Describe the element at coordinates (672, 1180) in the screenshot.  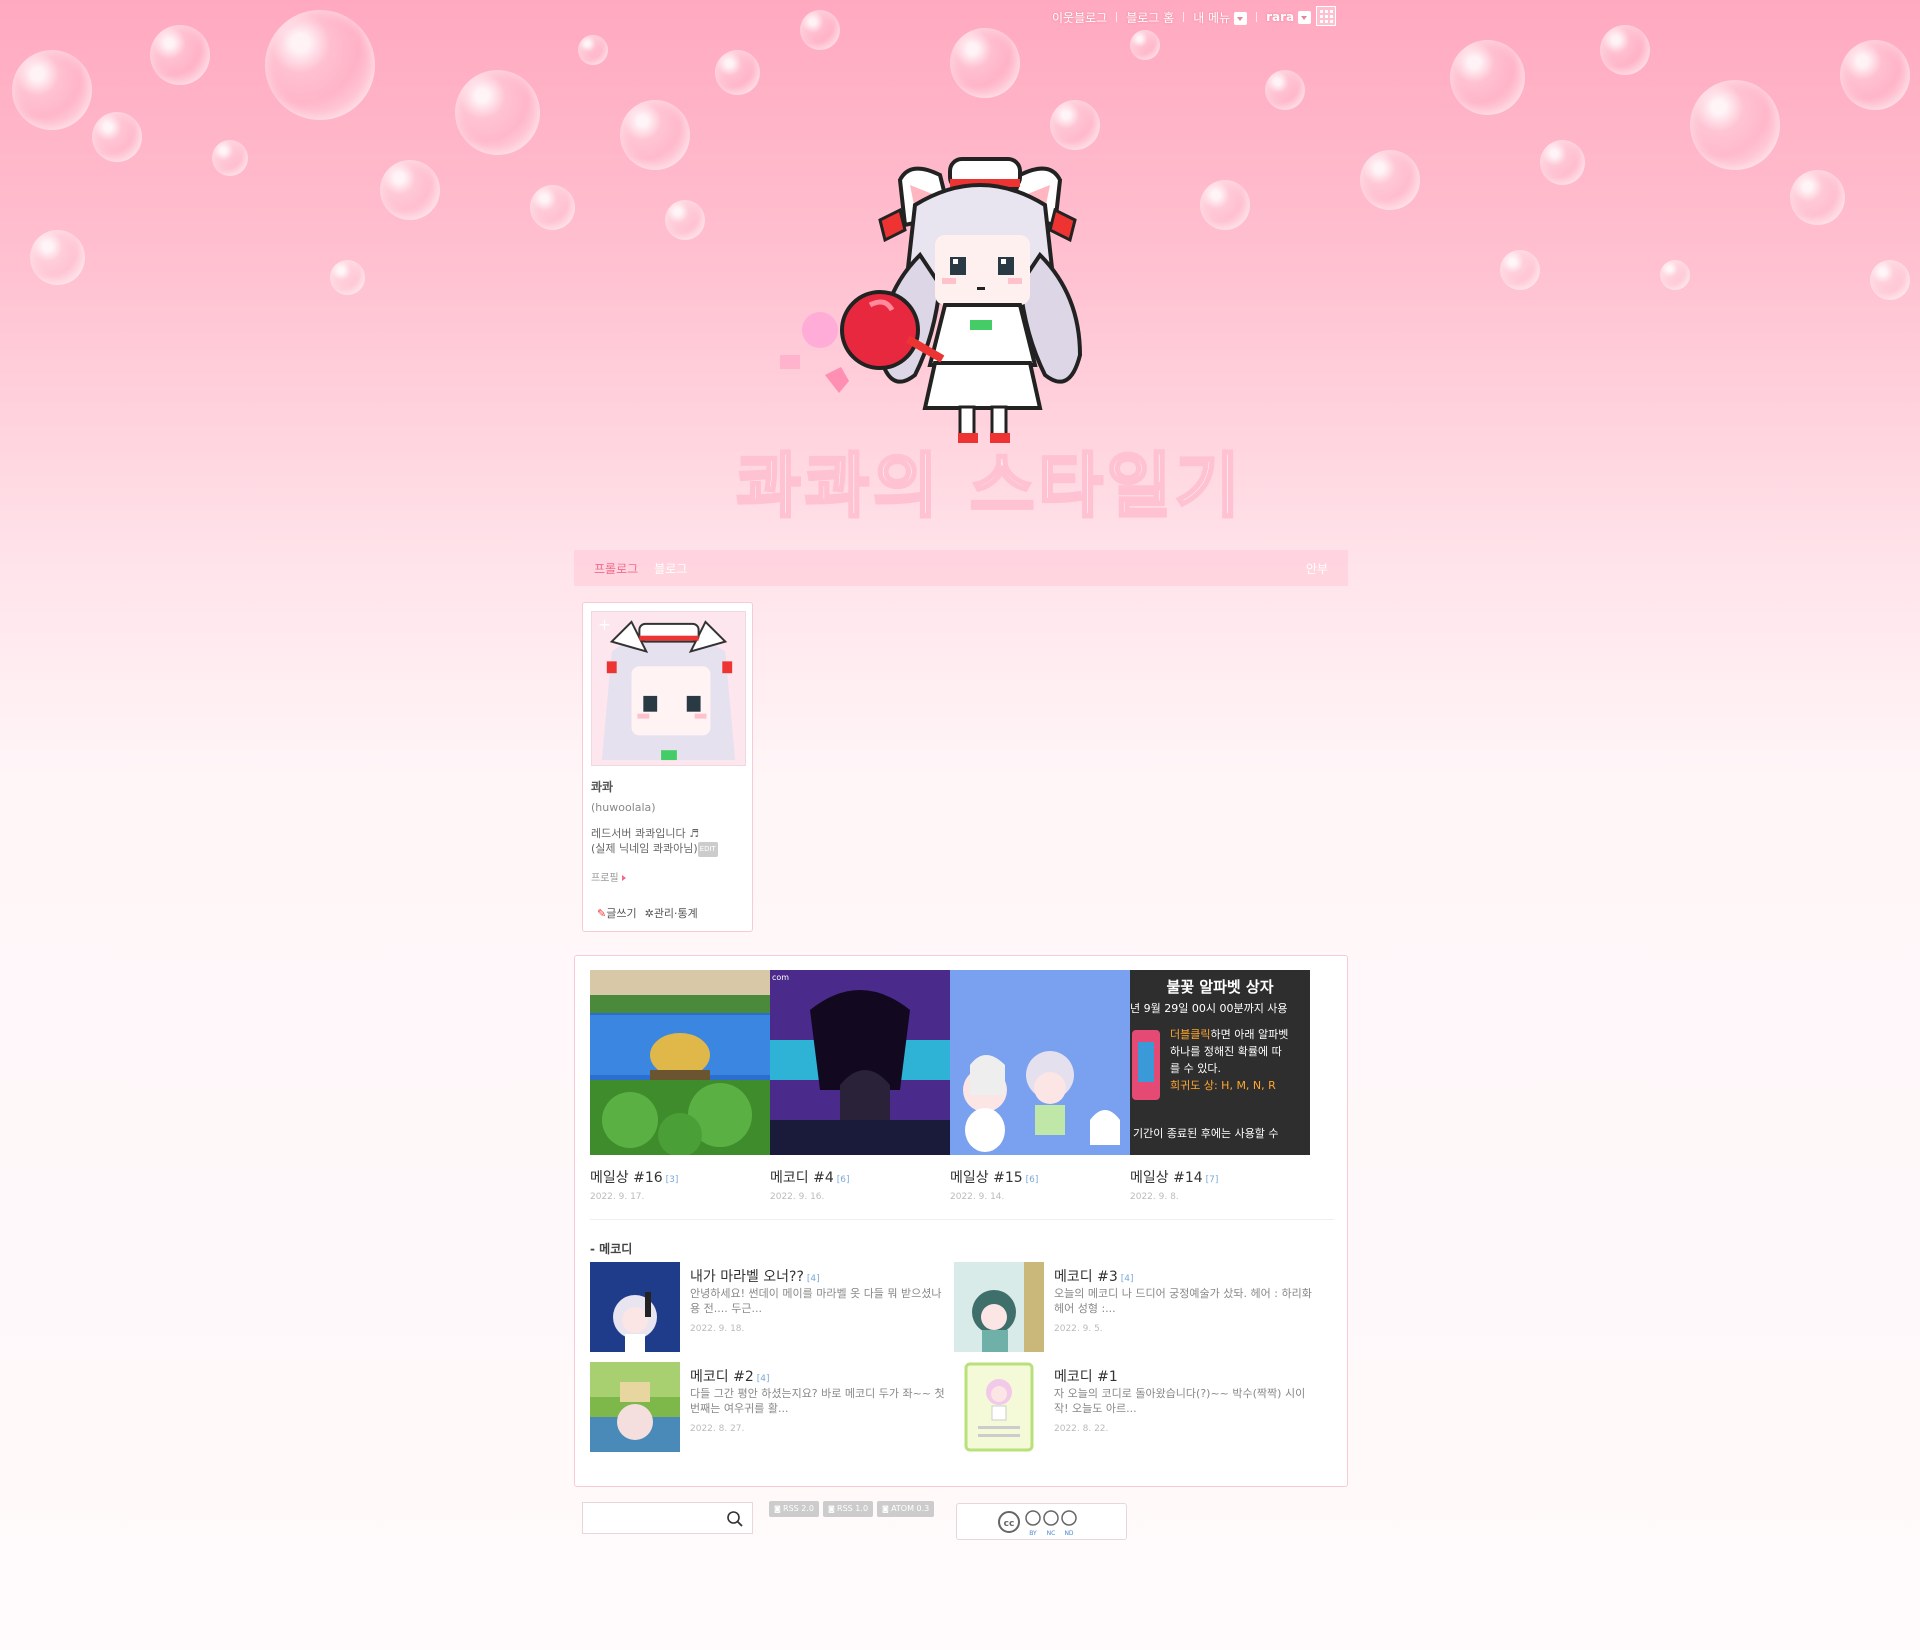
I see `comment-count: [3]` at that location.